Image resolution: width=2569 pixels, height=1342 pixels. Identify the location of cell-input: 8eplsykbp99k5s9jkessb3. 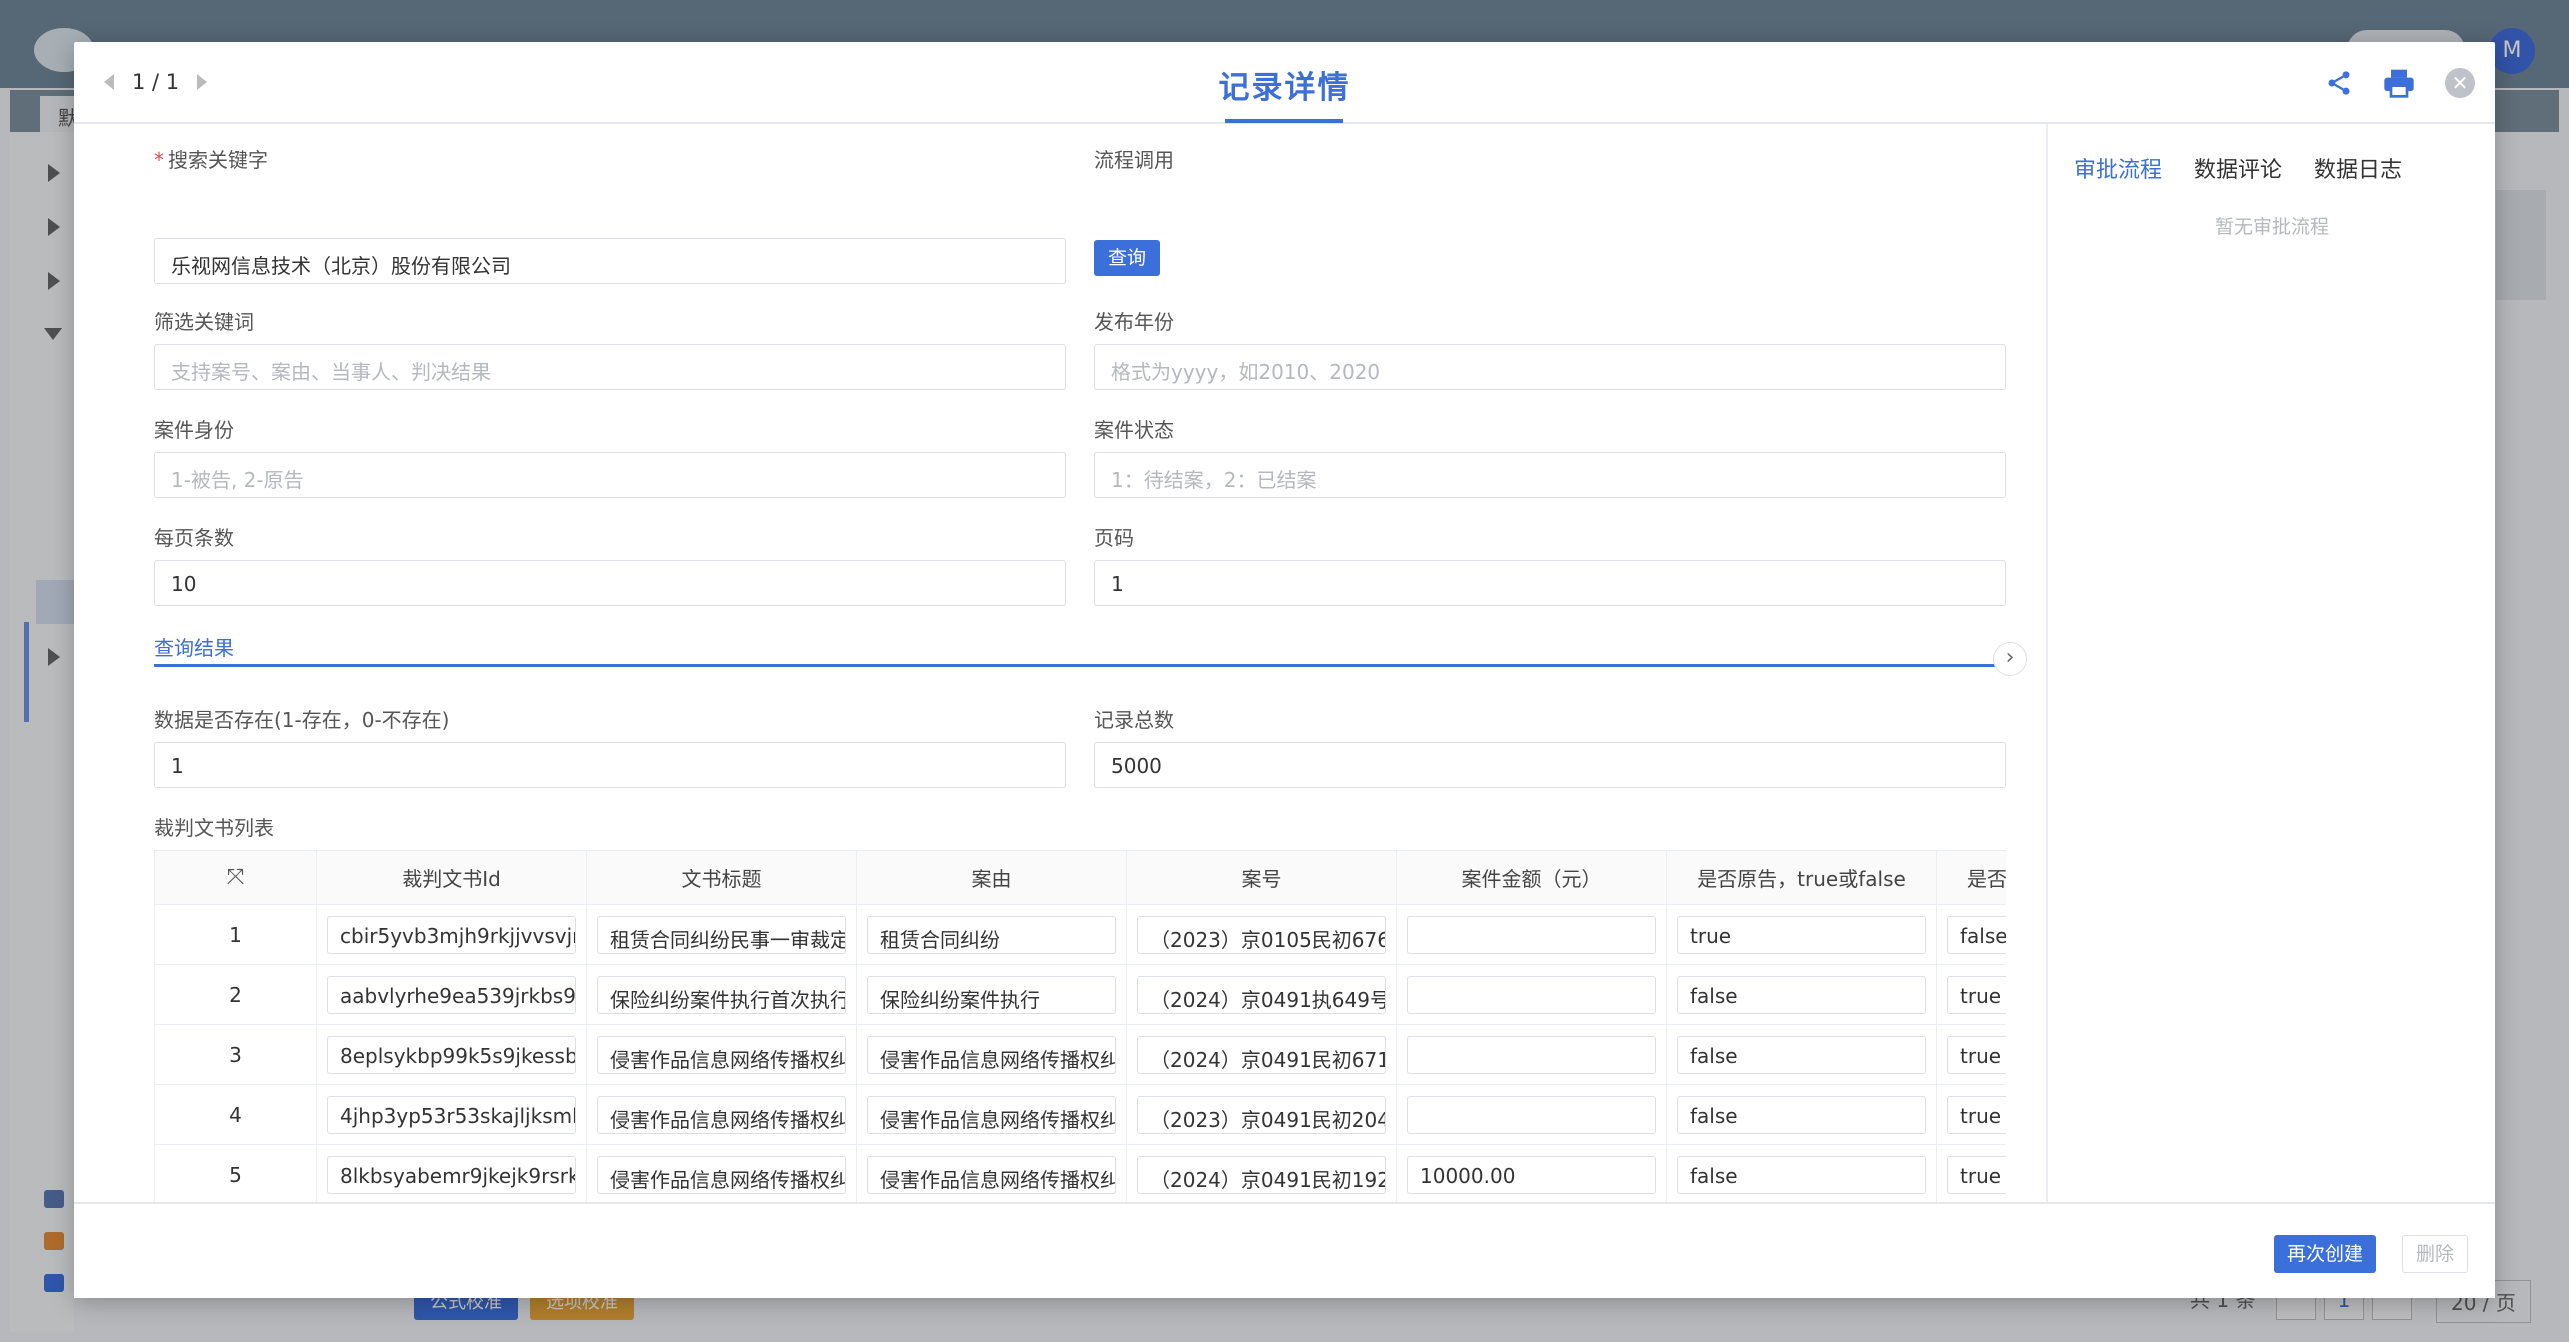
(451, 1054).